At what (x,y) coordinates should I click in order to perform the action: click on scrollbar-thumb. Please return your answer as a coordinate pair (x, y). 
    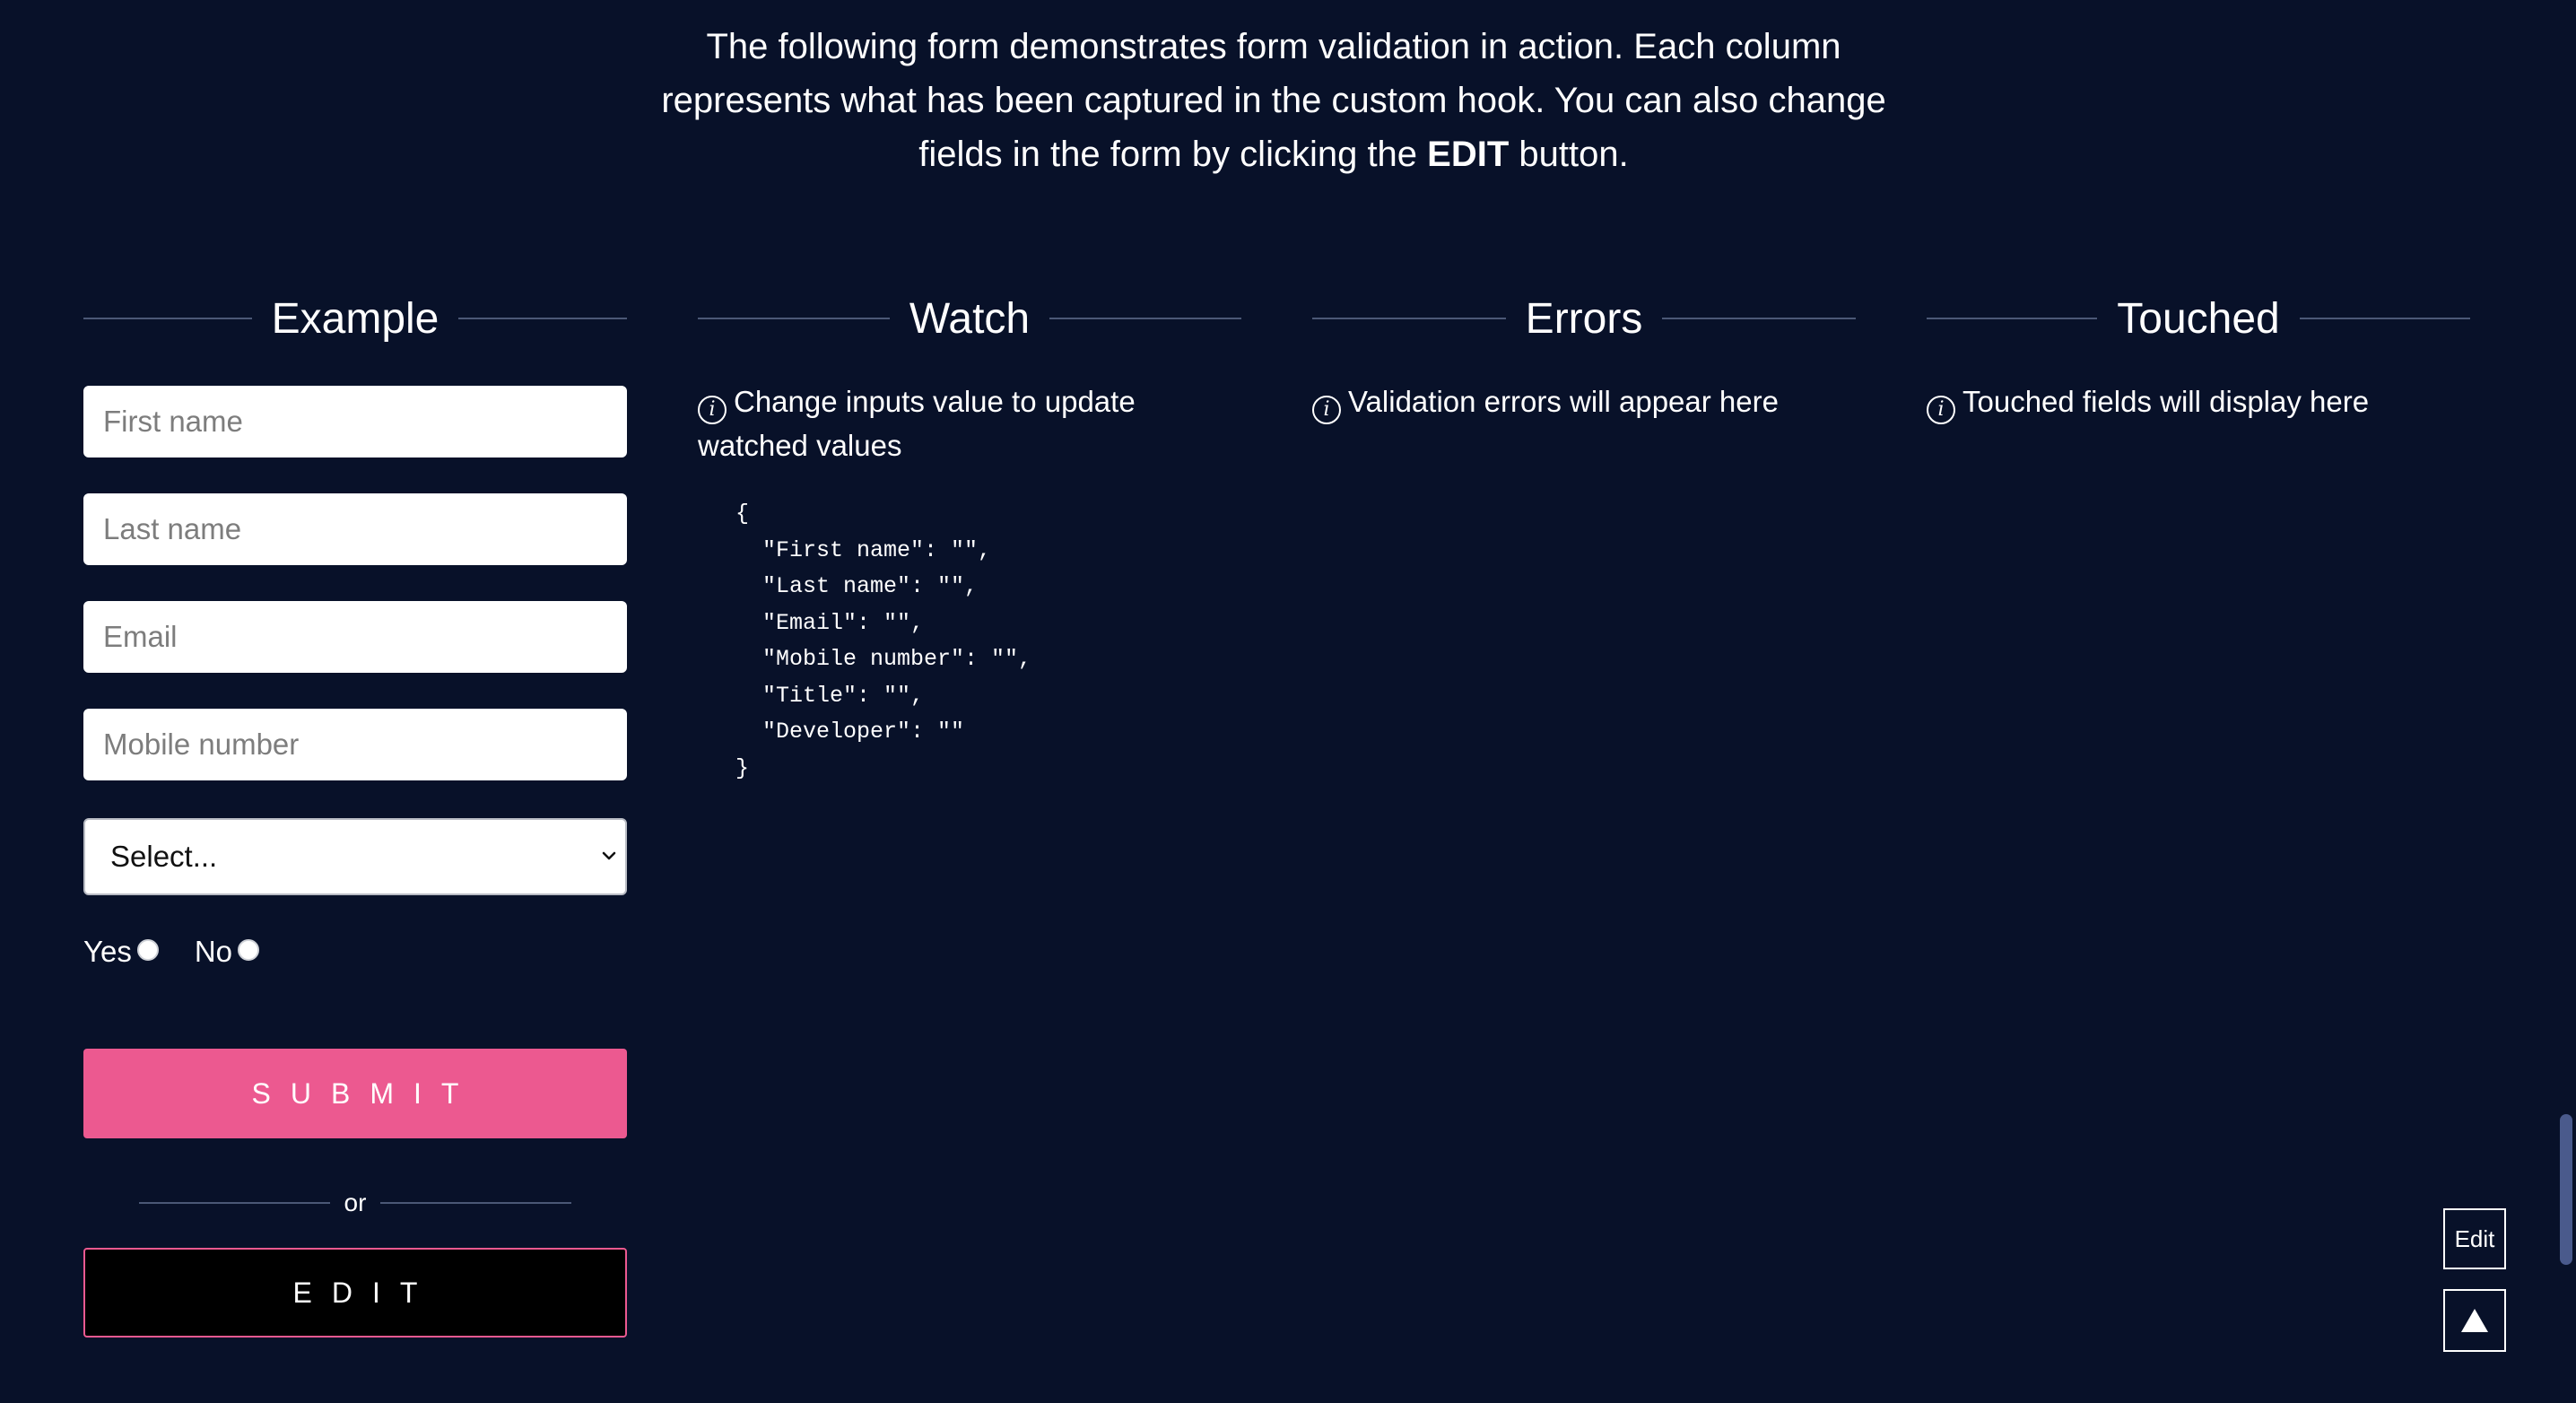
    Looking at the image, I should click on (2566, 1189).